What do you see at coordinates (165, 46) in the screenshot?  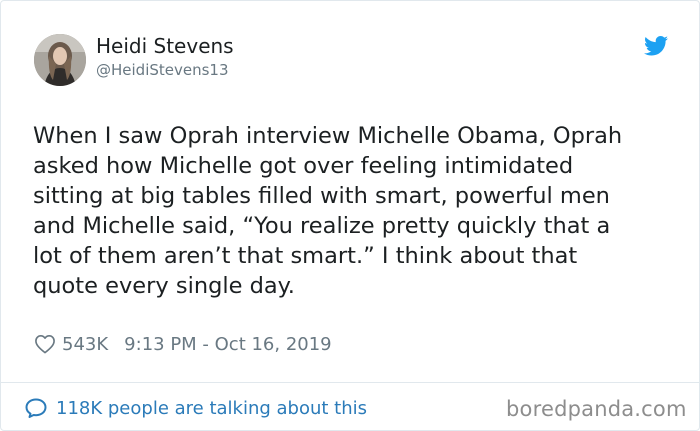 I see `author-name: Heidi Stevens` at bounding box center [165, 46].